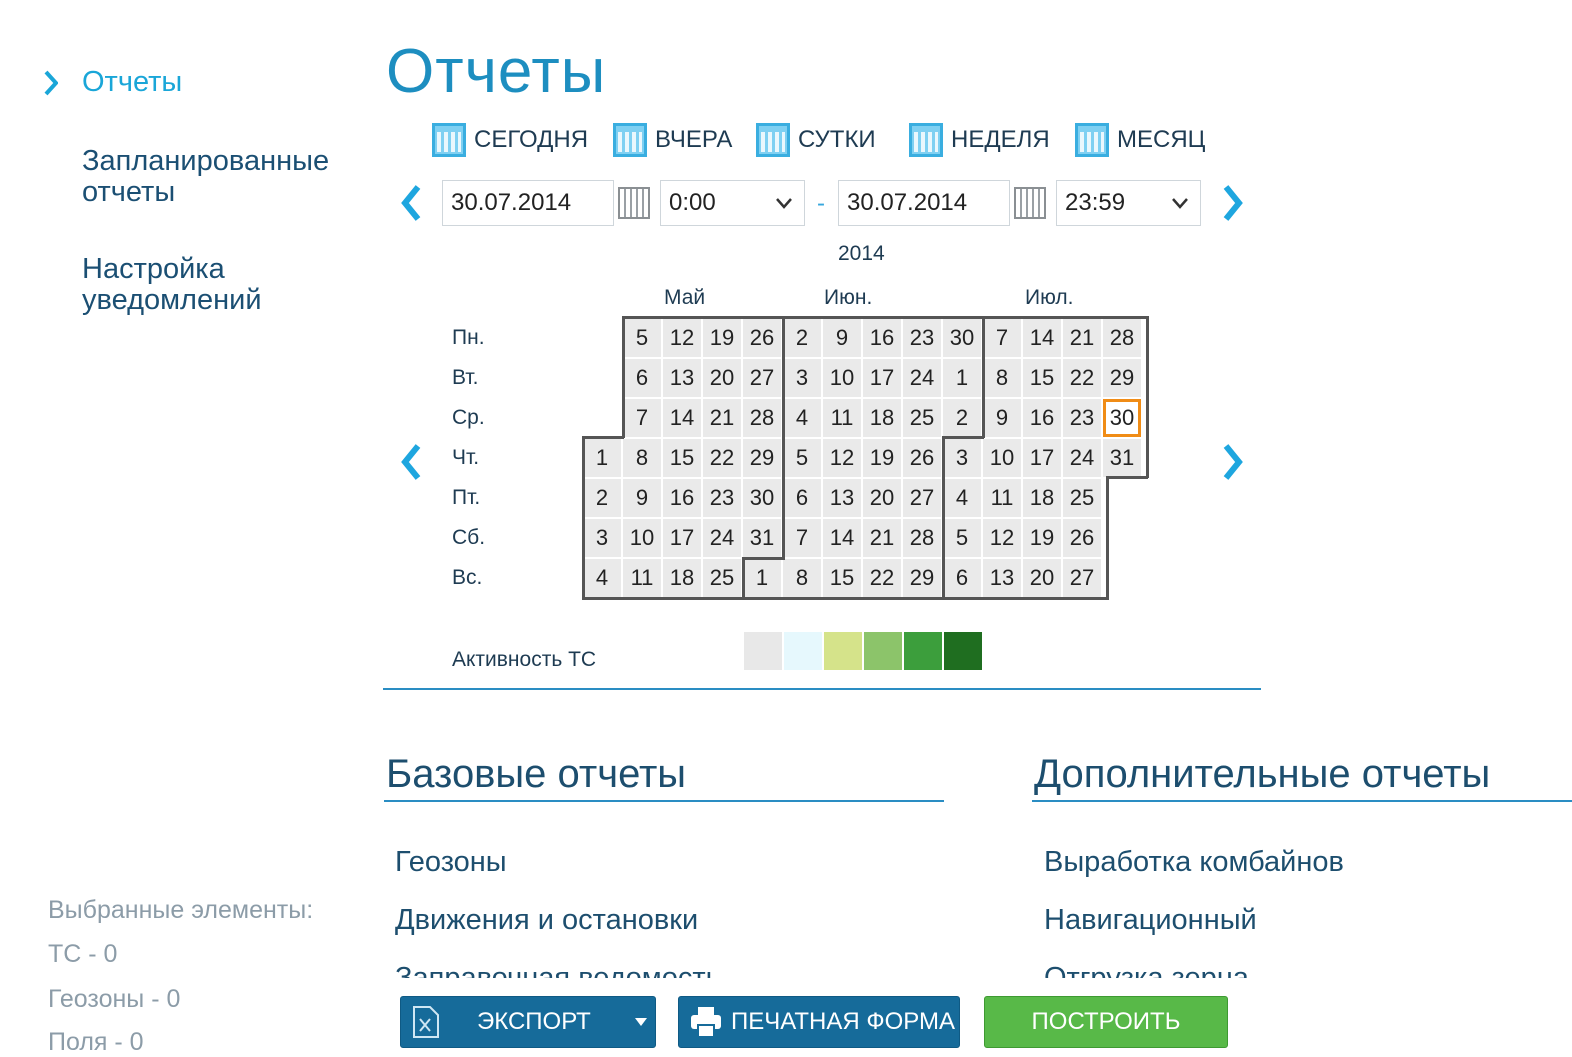  Describe the element at coordinates (1150, 920) in the screenshot. I see `report-link-navigation: Навигационный` at that location.